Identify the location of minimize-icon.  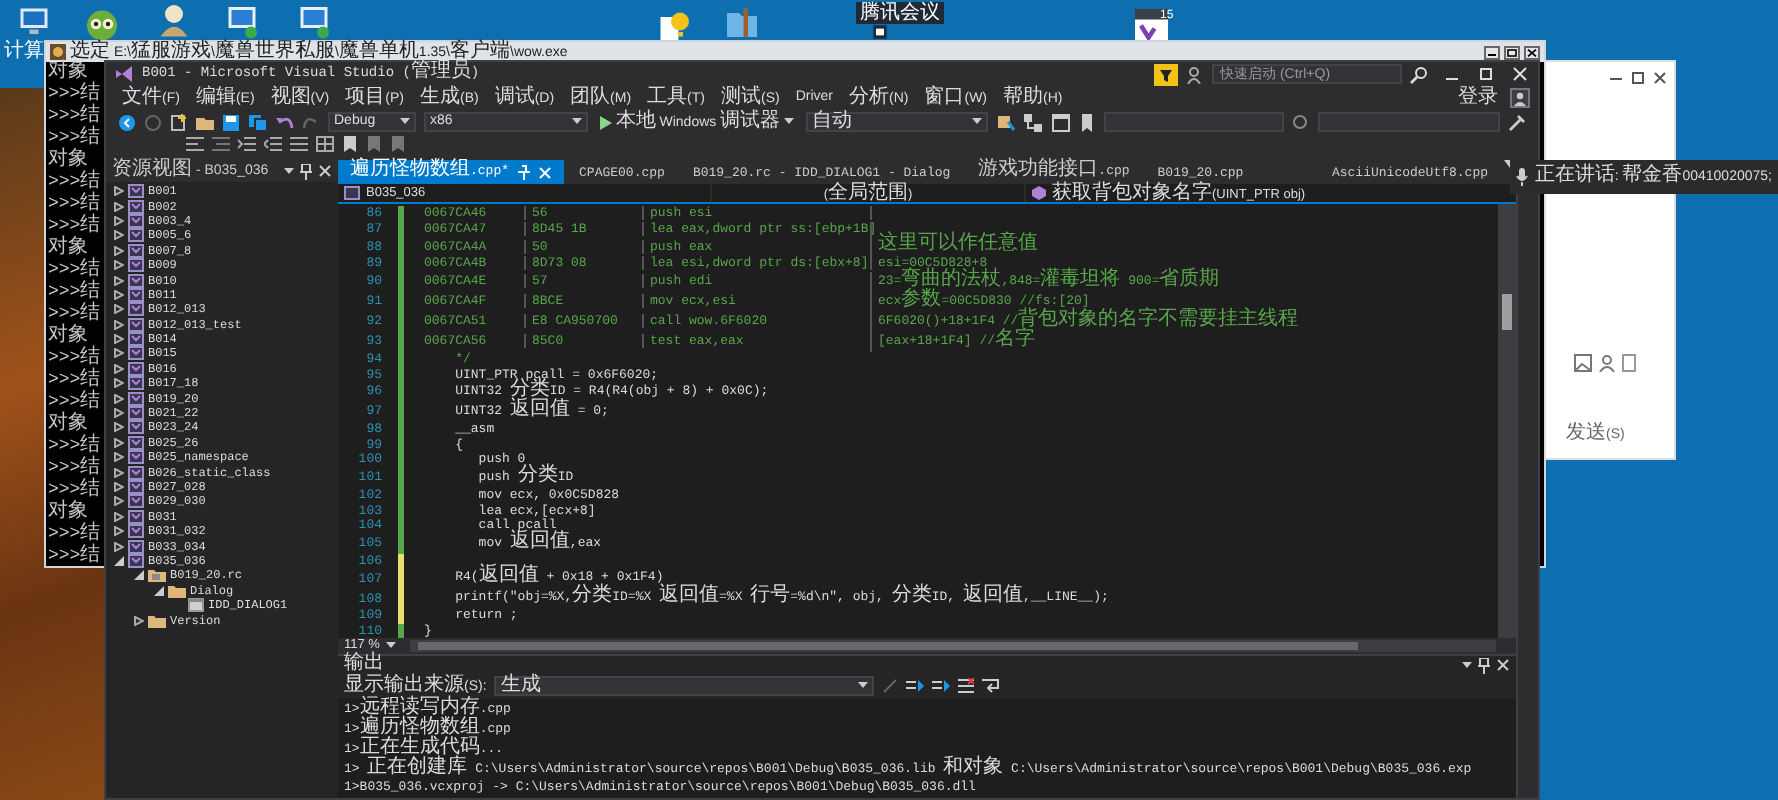
(1492, 52).